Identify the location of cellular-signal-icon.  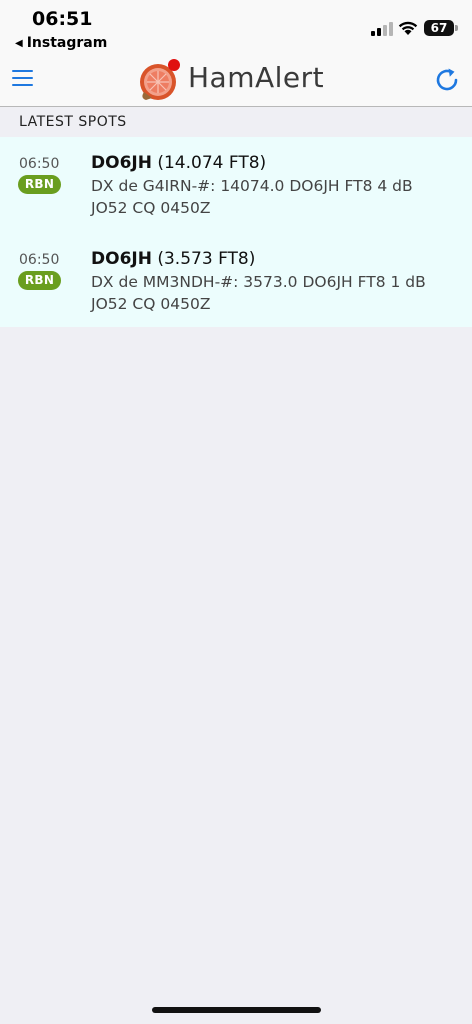
(382, 29).